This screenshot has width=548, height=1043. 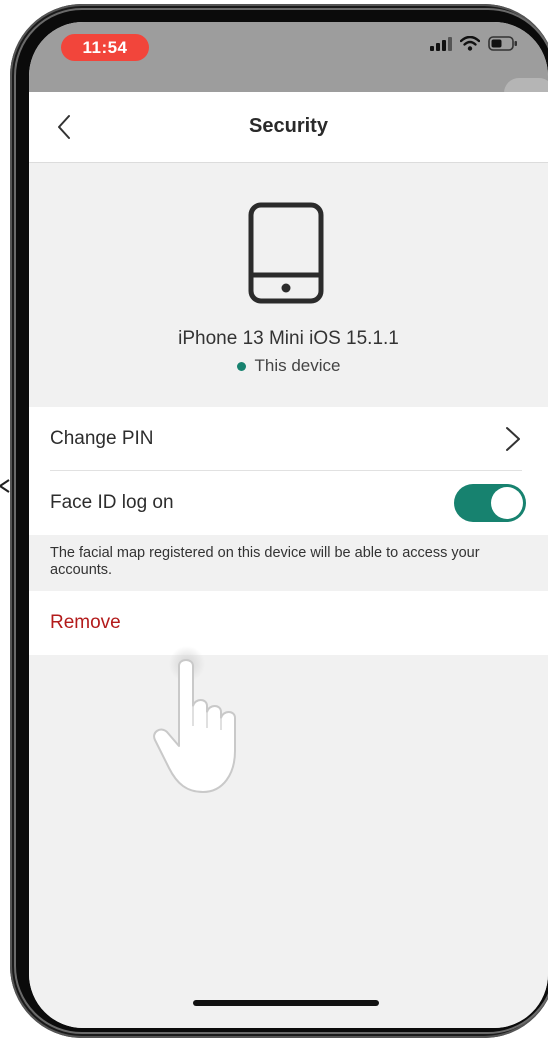 I want to click on remove-device-button: Remove, so click(x=288, y=623).